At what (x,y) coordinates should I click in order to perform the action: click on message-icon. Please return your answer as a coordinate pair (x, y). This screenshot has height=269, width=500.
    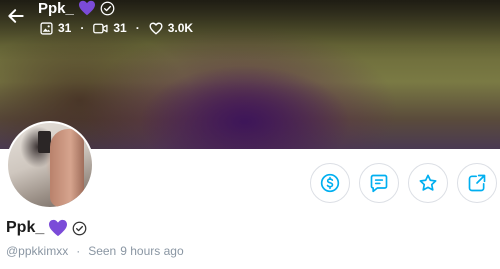
    Looking at the image, I should click on (379, 183).